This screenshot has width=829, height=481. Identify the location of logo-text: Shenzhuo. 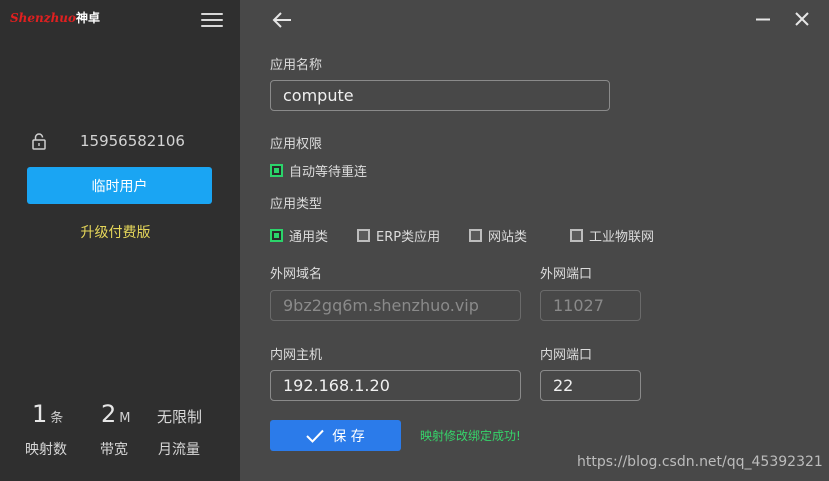
(43, 18).